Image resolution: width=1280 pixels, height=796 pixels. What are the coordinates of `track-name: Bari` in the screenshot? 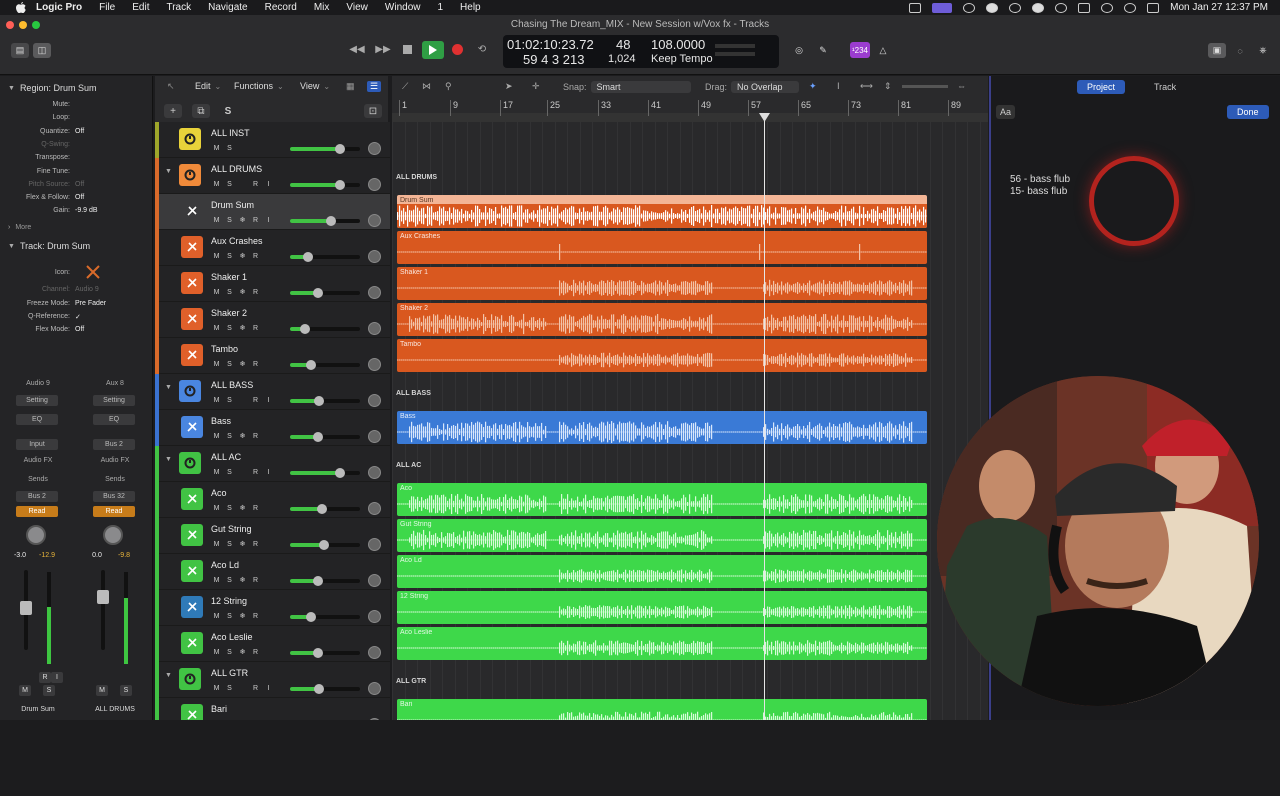 It's located at (219, 709).